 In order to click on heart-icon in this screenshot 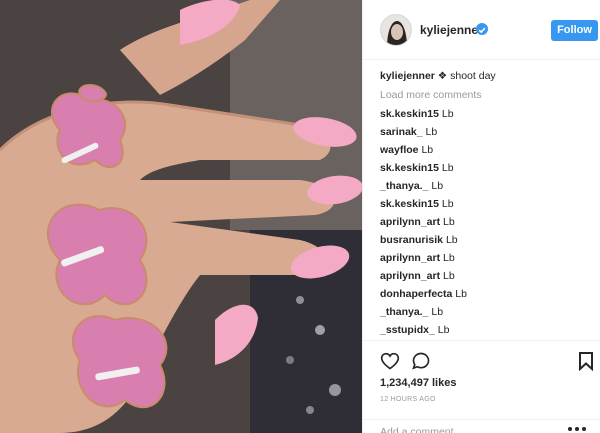, I will do `click(390, 361)`.